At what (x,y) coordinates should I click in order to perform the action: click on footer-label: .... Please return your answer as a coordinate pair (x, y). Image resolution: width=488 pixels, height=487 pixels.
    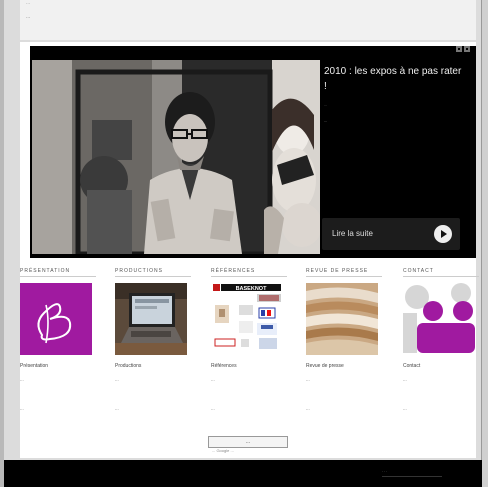
    Looking at the image, I should click on (385, 470).